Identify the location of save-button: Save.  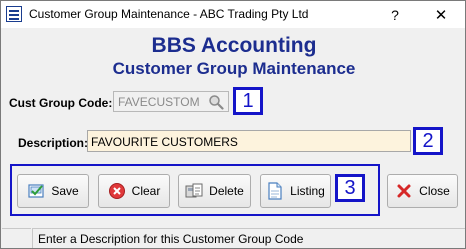
(53, 191).